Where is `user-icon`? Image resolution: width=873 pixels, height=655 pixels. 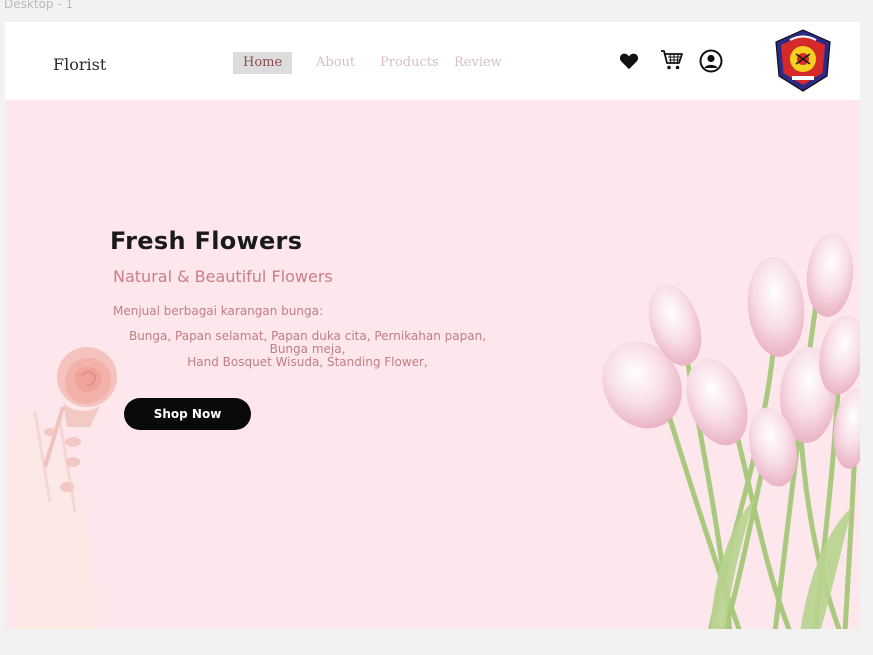 user-icon is located at coordinates (711, 61).